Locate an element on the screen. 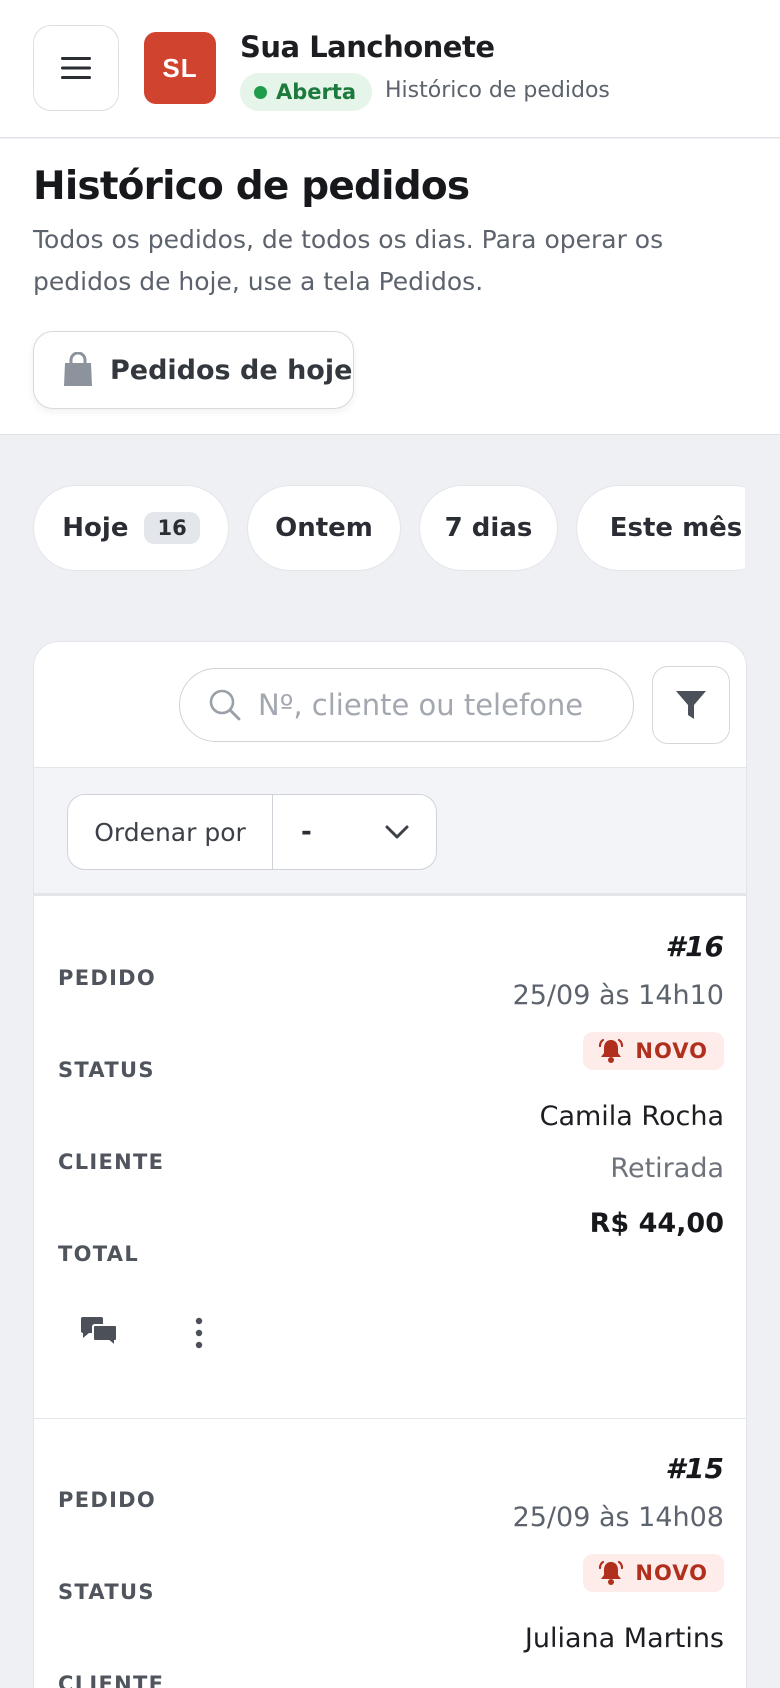 The height and width of the screenshot is (1688, 780). chip-this-month: Este mês is located at coordinates (660, 528).